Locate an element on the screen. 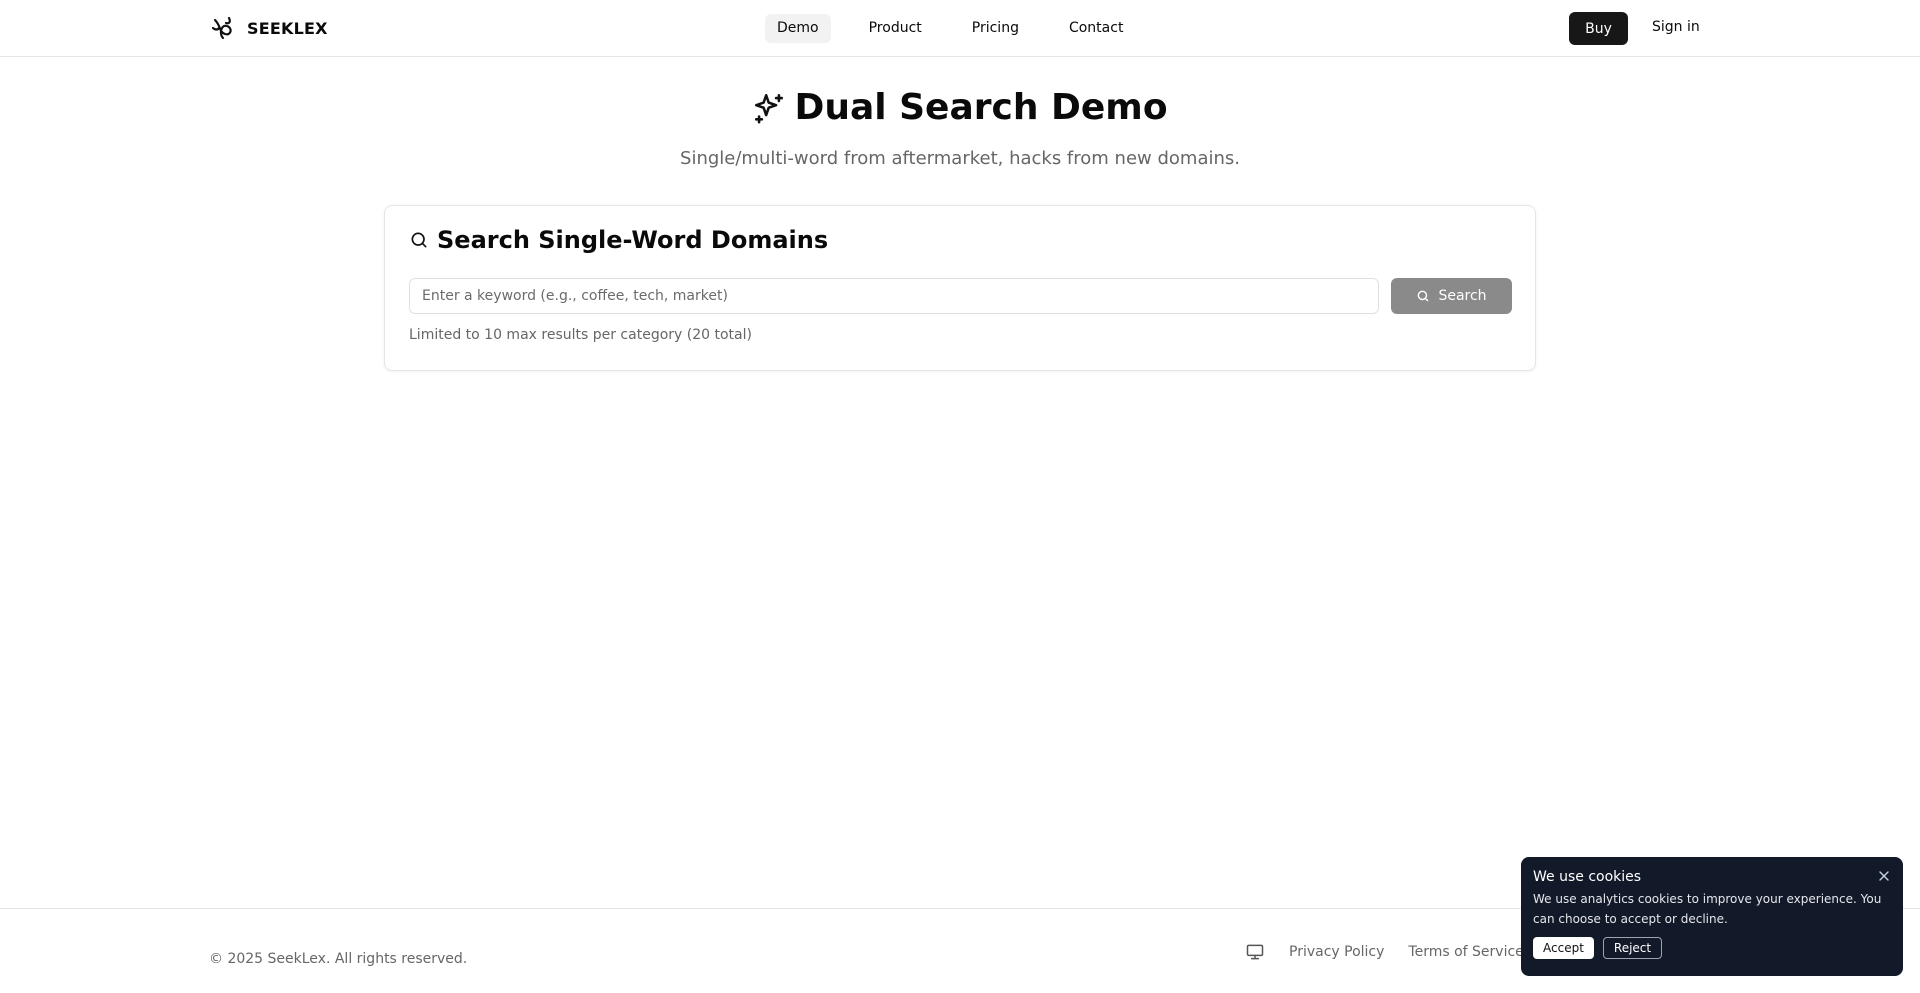 This screenshot has height=993, width=1920. footer-links: Privacy Policy Terms of Service is located at coordinates (1384, 952).